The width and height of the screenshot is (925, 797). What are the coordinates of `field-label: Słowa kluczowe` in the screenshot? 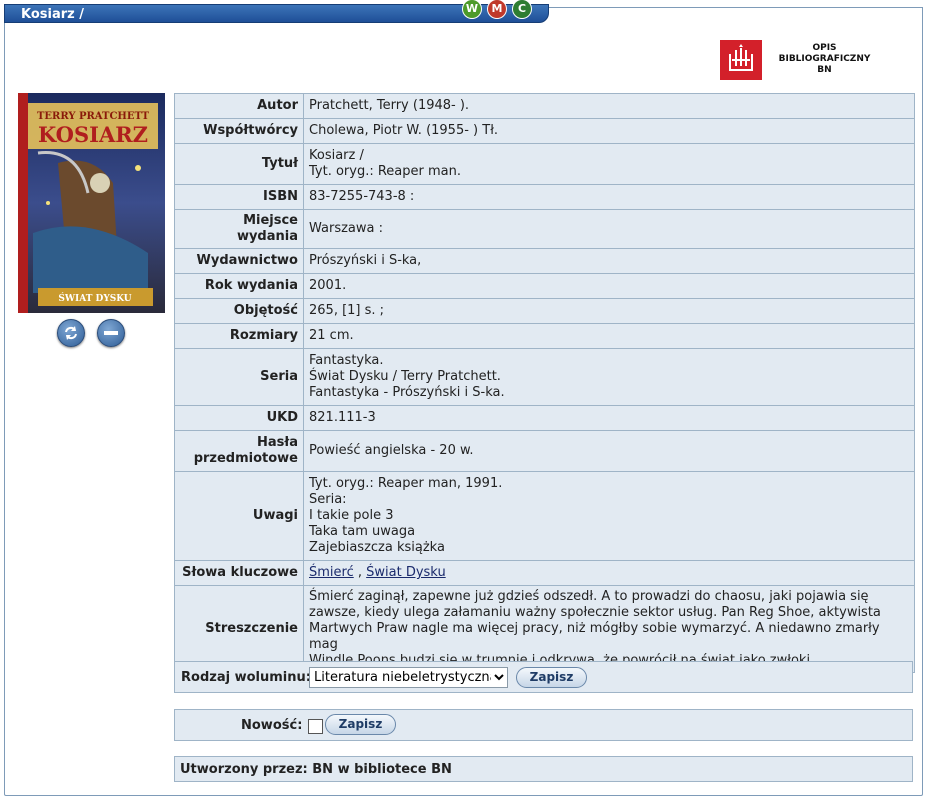 It's located at (239, 573).